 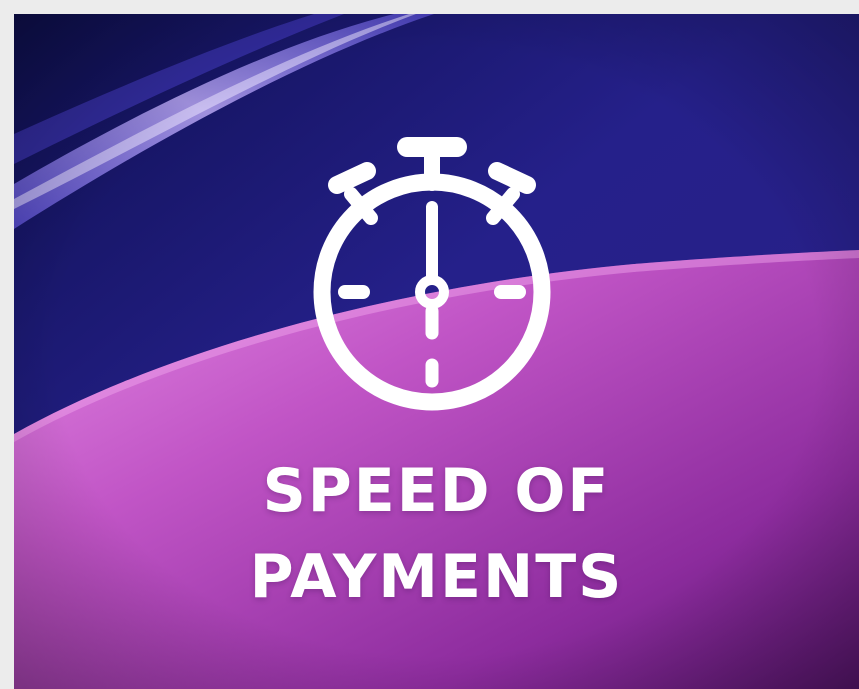 I want to click on stopwatch-icon, so click(x=432, y=274).